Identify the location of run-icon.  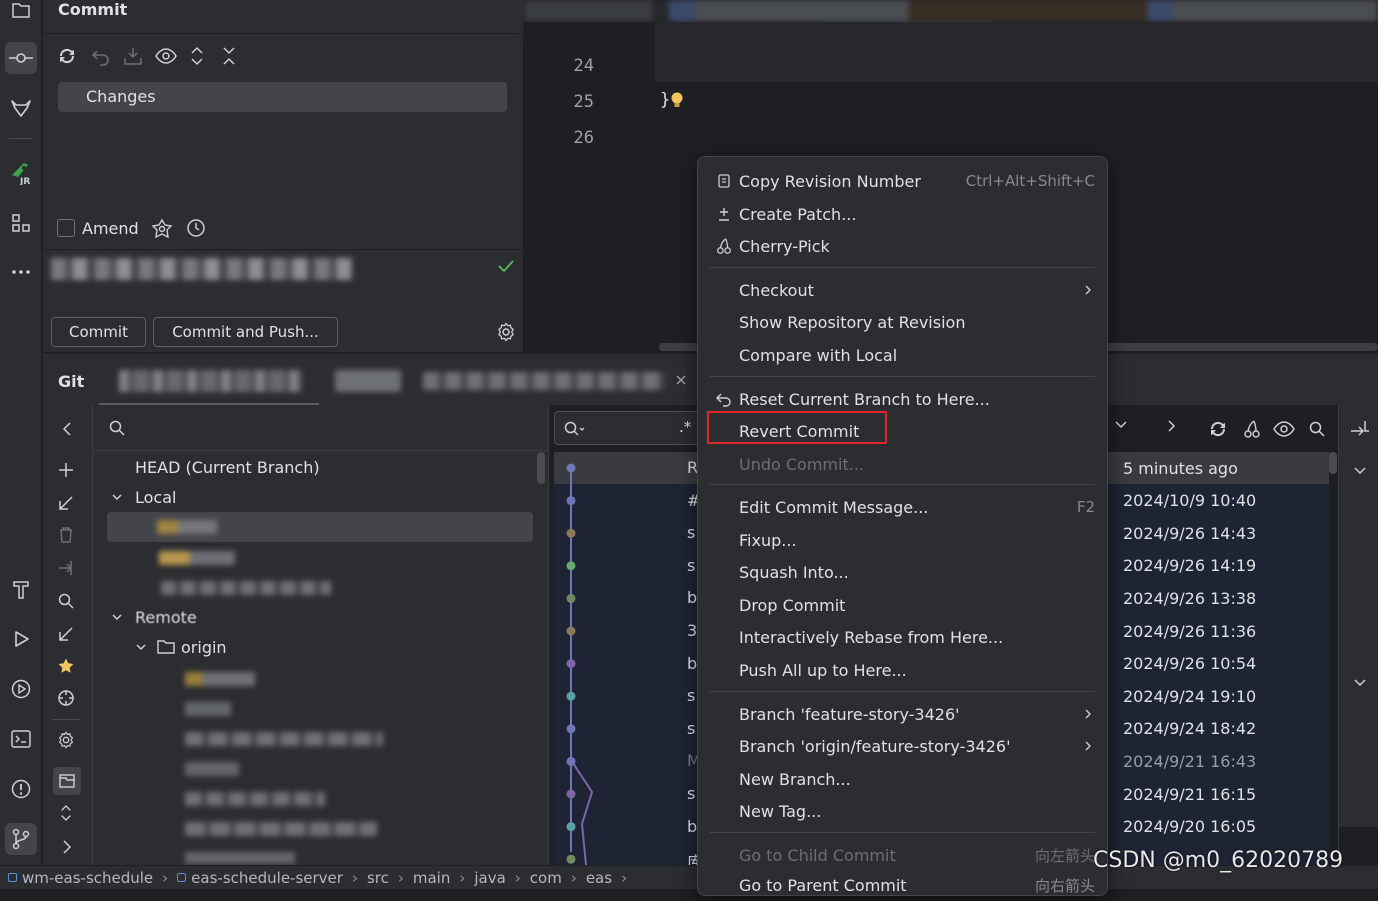
(21, 639).